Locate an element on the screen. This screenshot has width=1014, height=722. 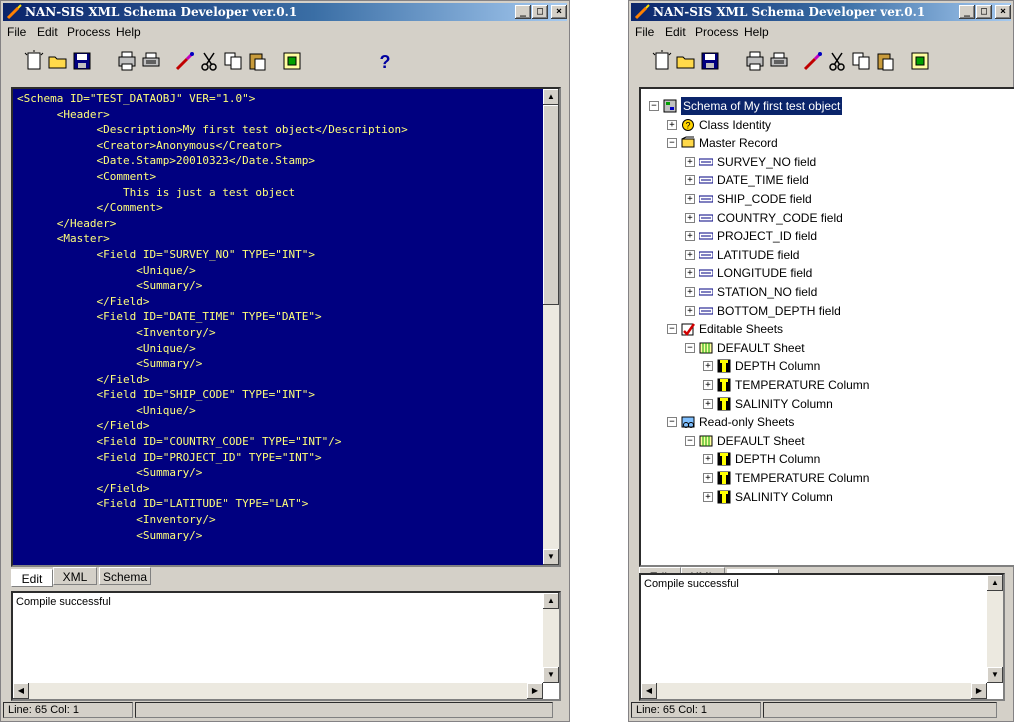
column-icon is located at coordinates (724, 366).